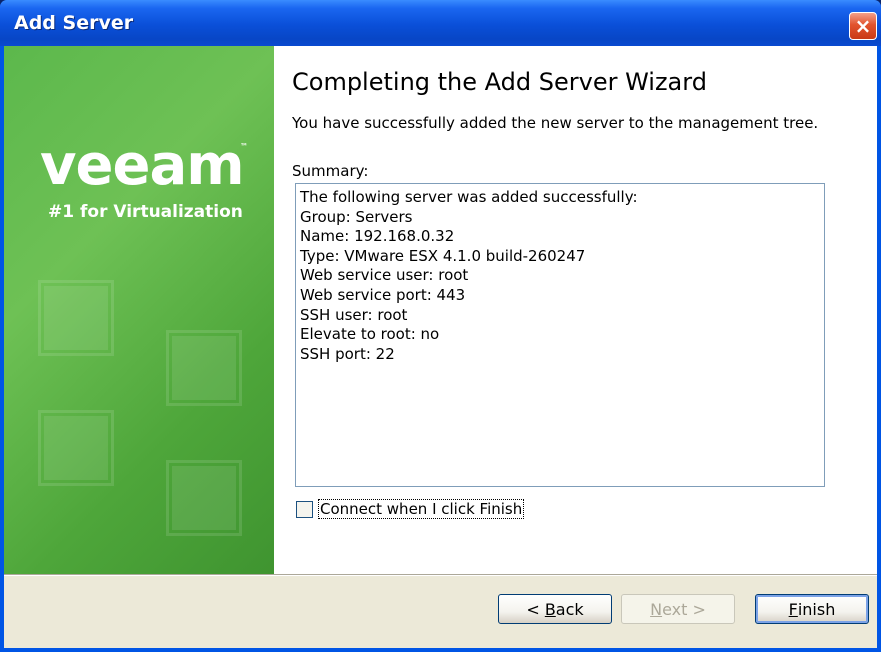  Describe the element at coordinates (793, 609) in the screenshot. I see `finish-button-accesskey: F` at that location.